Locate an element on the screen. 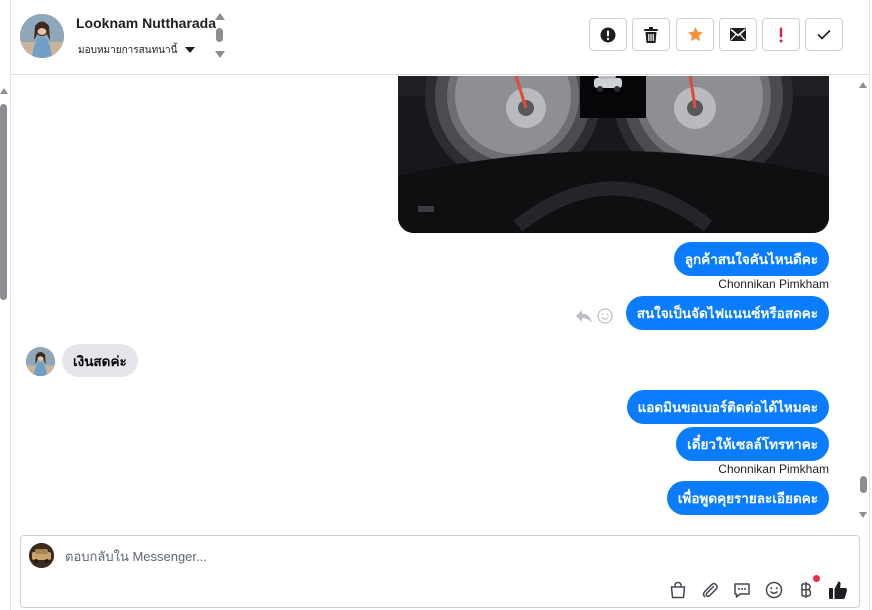 The image size is (872, 610). checkmark-icon is located at coordinates (824, 34).